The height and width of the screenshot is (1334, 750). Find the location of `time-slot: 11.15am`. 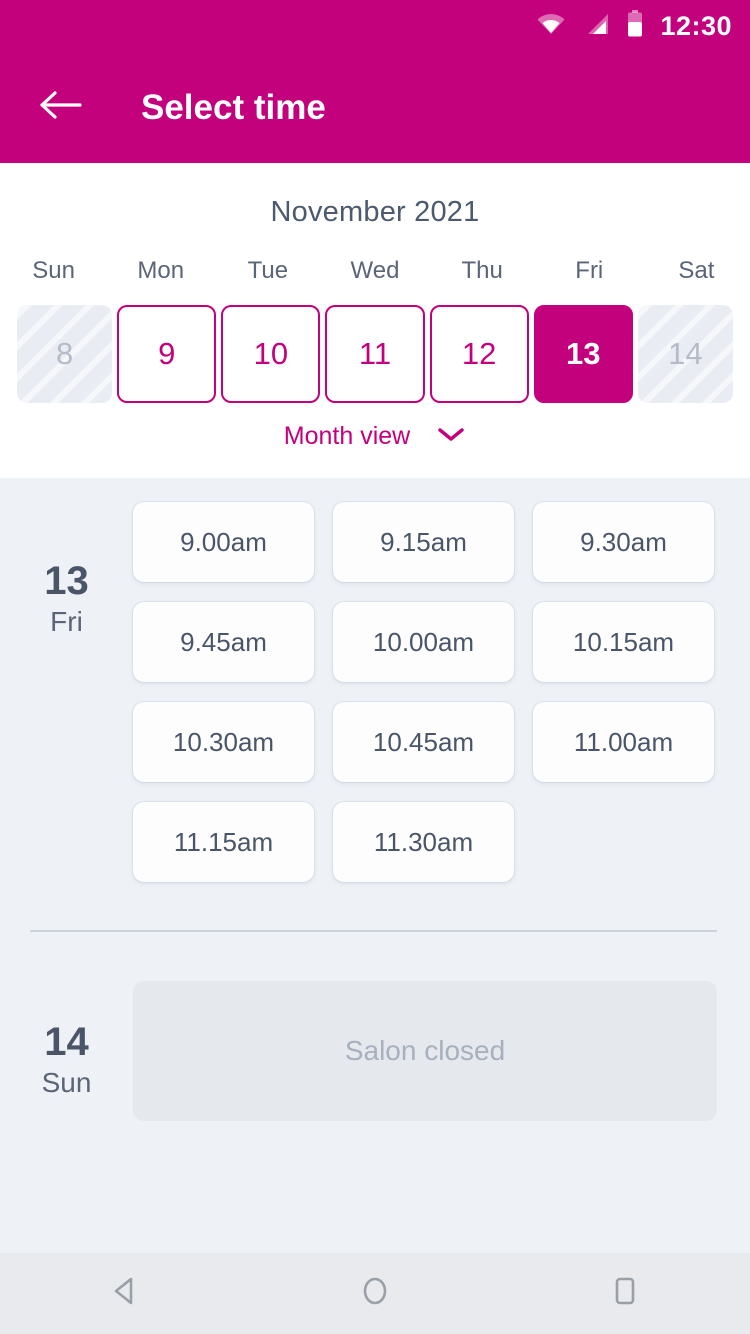

time-slot: 11.15am is located at coordinates (223, 842).